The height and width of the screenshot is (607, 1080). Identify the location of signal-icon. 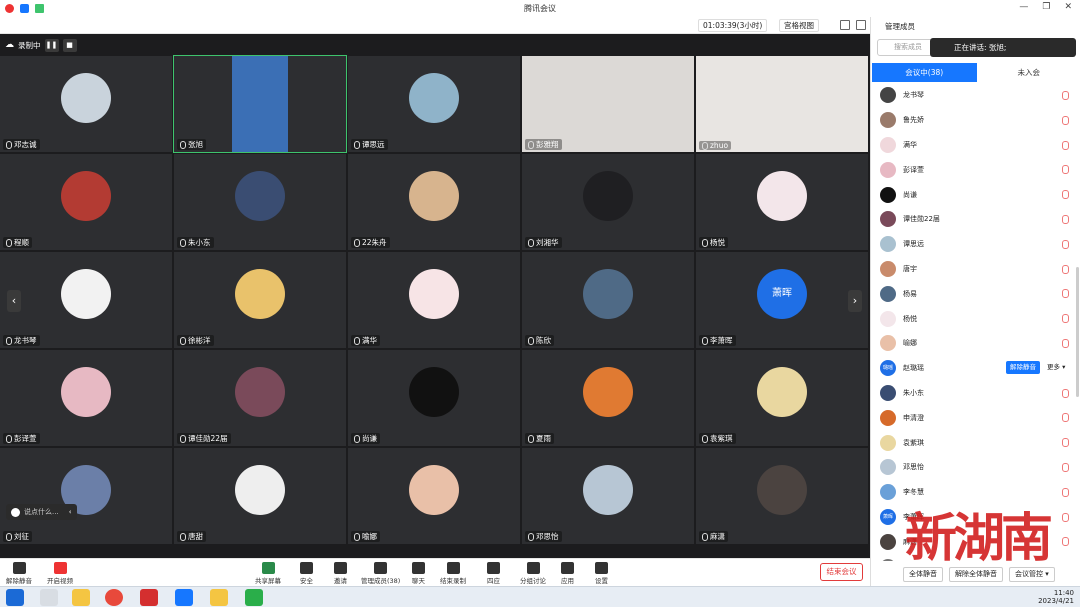
(39, 8).